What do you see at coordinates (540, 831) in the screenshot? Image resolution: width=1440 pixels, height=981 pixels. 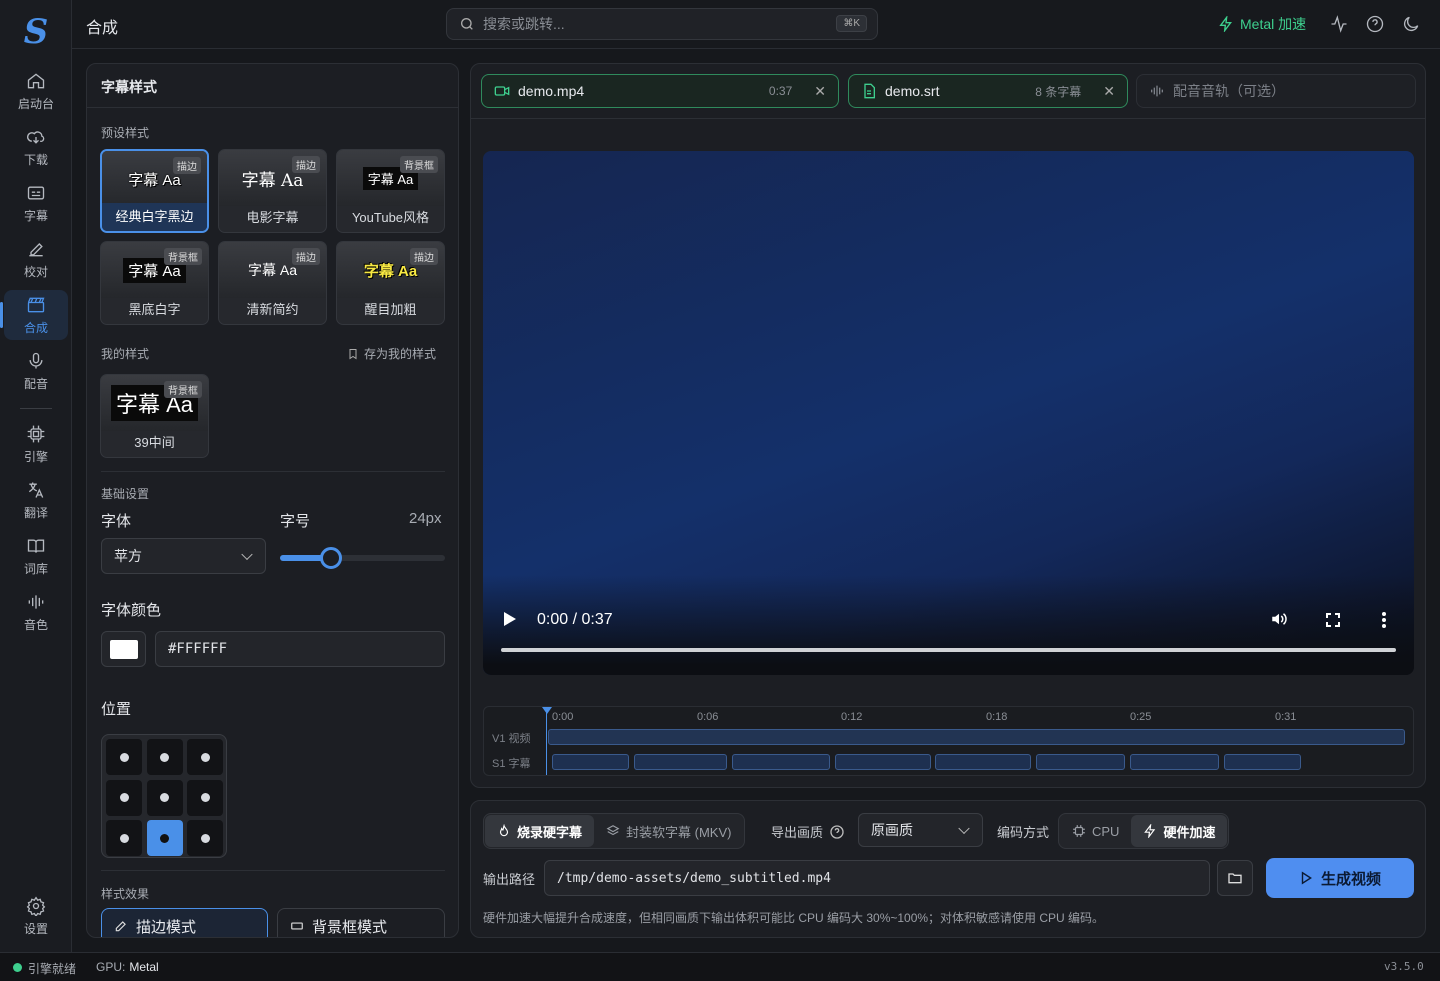 I see `burn-hardsub-button: 烧录硬字幕` at bounding box center [540, 831].